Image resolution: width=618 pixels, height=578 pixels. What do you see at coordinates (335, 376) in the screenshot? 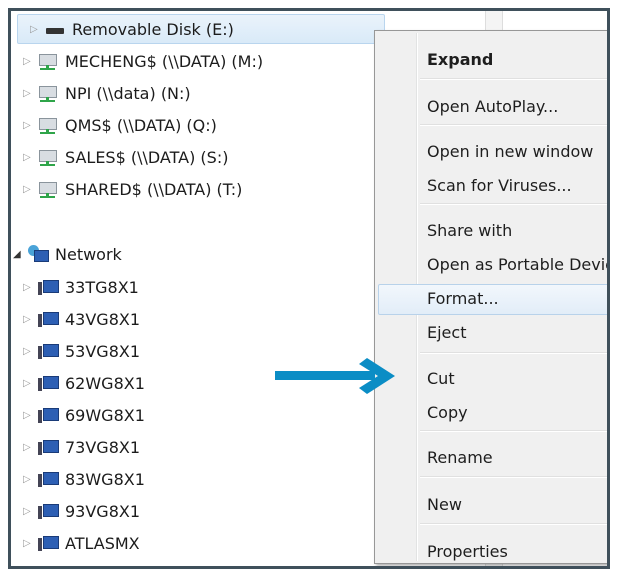
I see `pointer-arrow-icon` at bounding box center [335, 376].